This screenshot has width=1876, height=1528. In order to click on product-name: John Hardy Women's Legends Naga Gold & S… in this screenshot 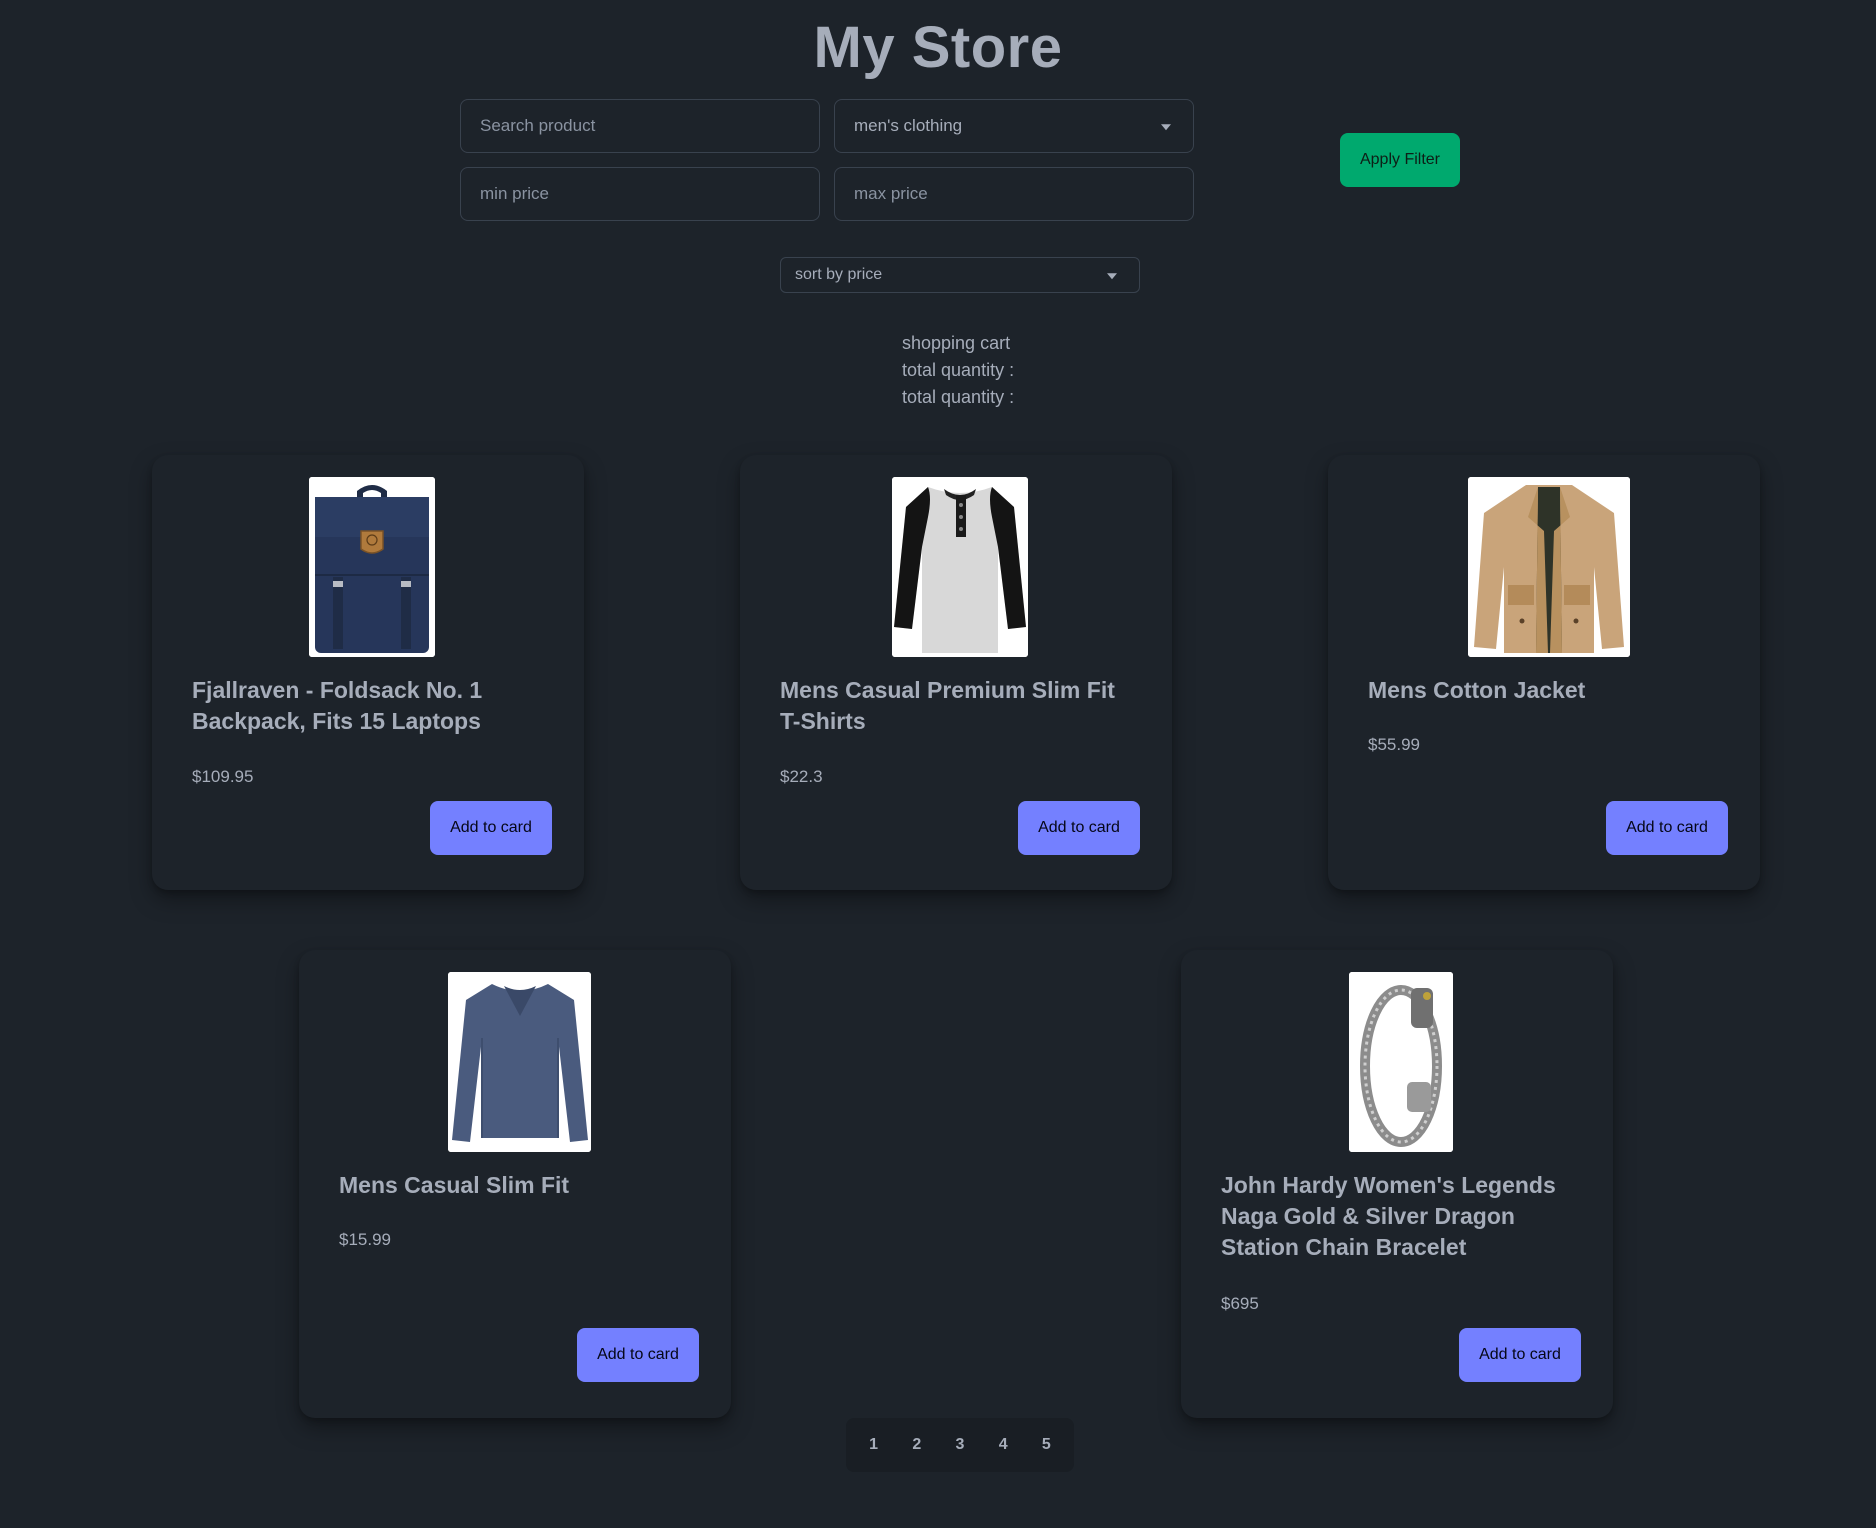, I will do `click(1388, 1216)`.